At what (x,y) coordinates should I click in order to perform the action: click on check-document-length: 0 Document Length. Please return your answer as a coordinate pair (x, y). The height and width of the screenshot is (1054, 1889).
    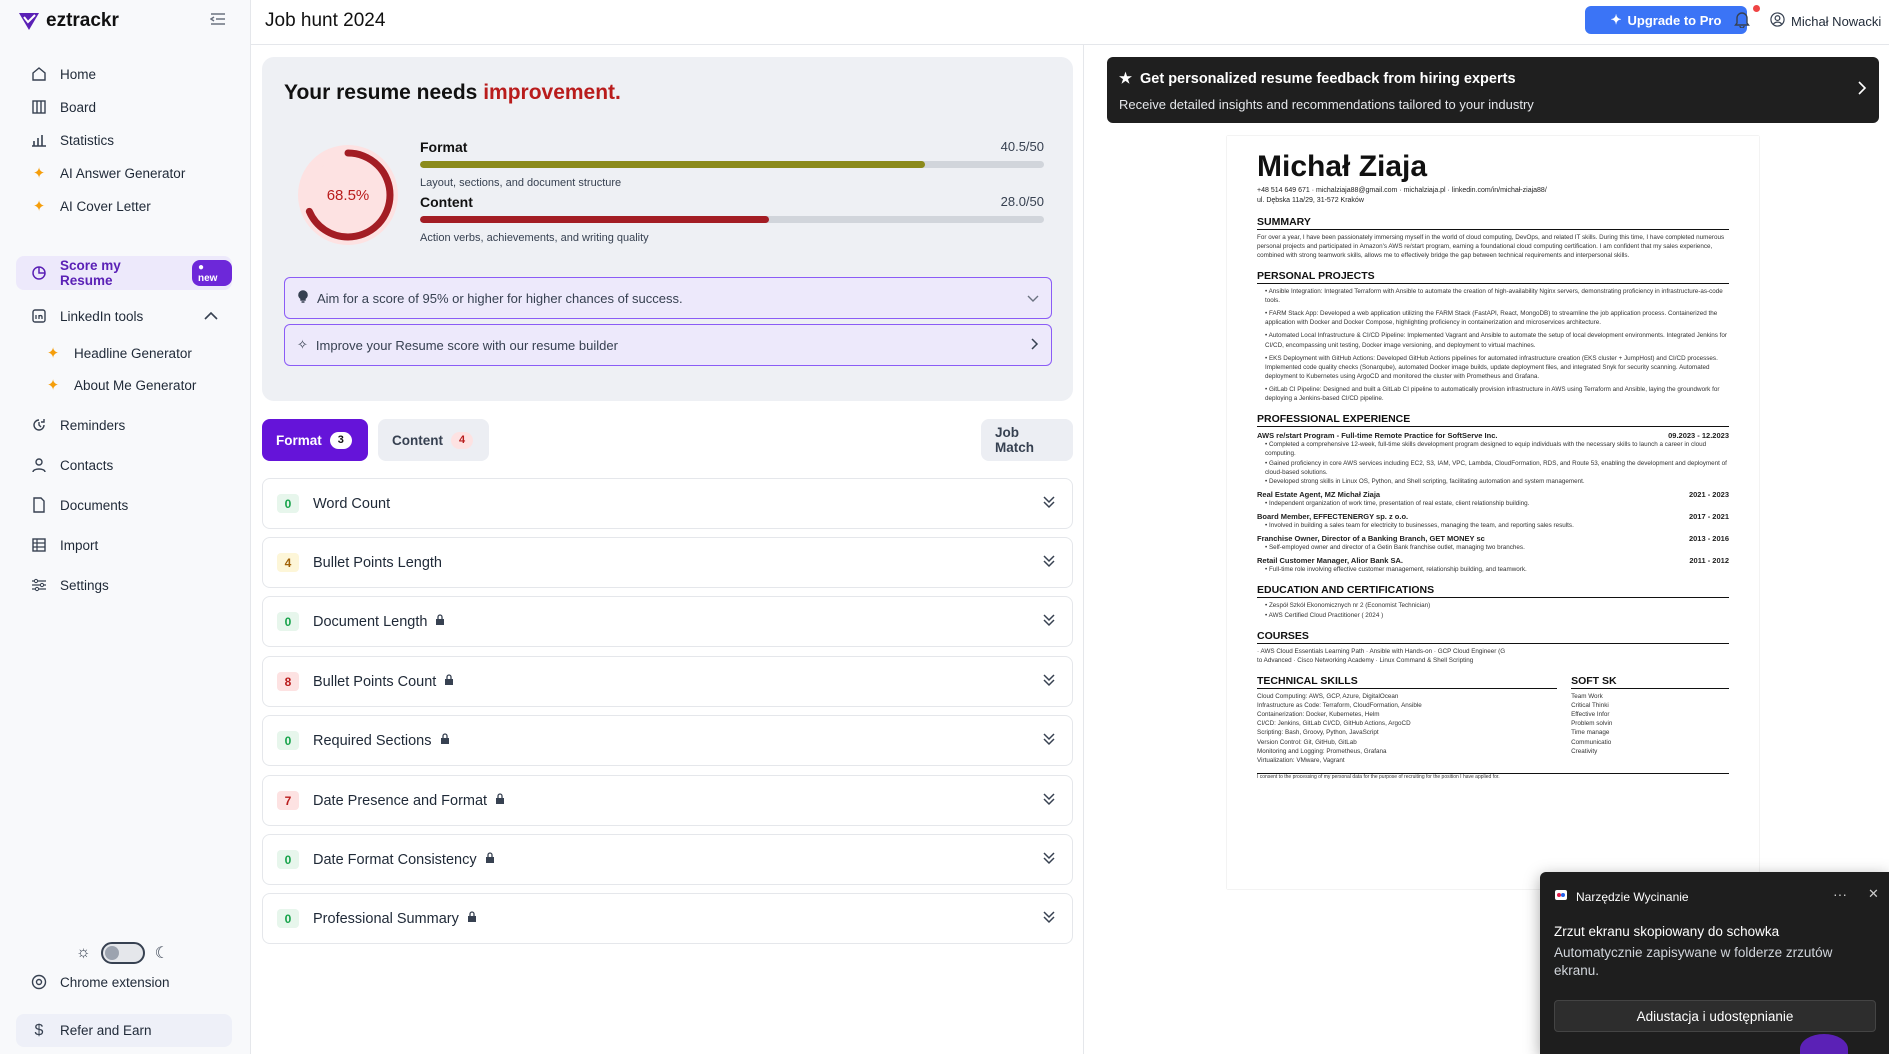
    Looking at the image, I should click on (667, 621).